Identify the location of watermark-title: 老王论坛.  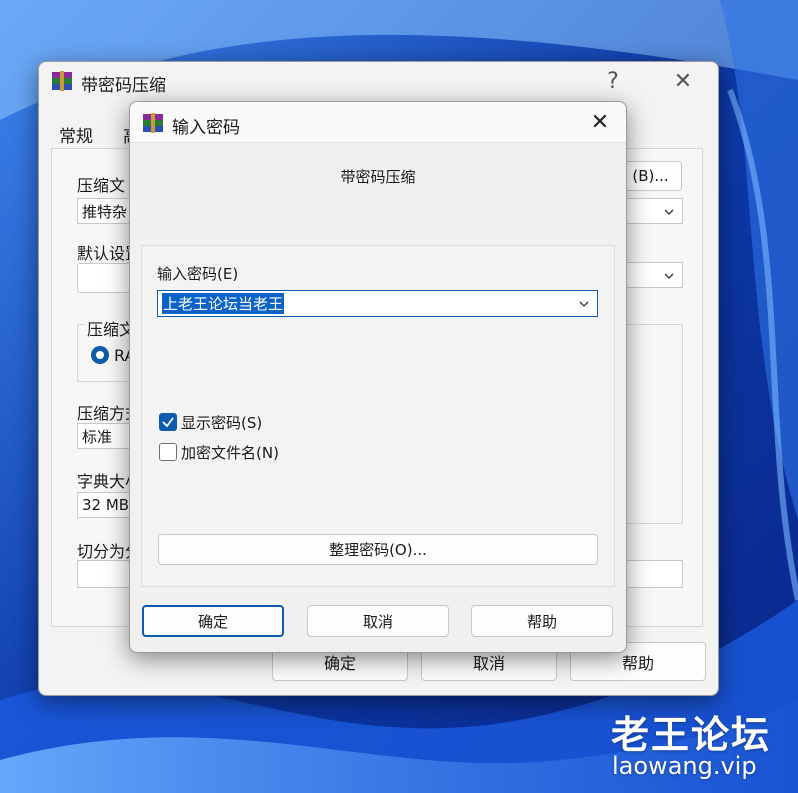
(691, 735).